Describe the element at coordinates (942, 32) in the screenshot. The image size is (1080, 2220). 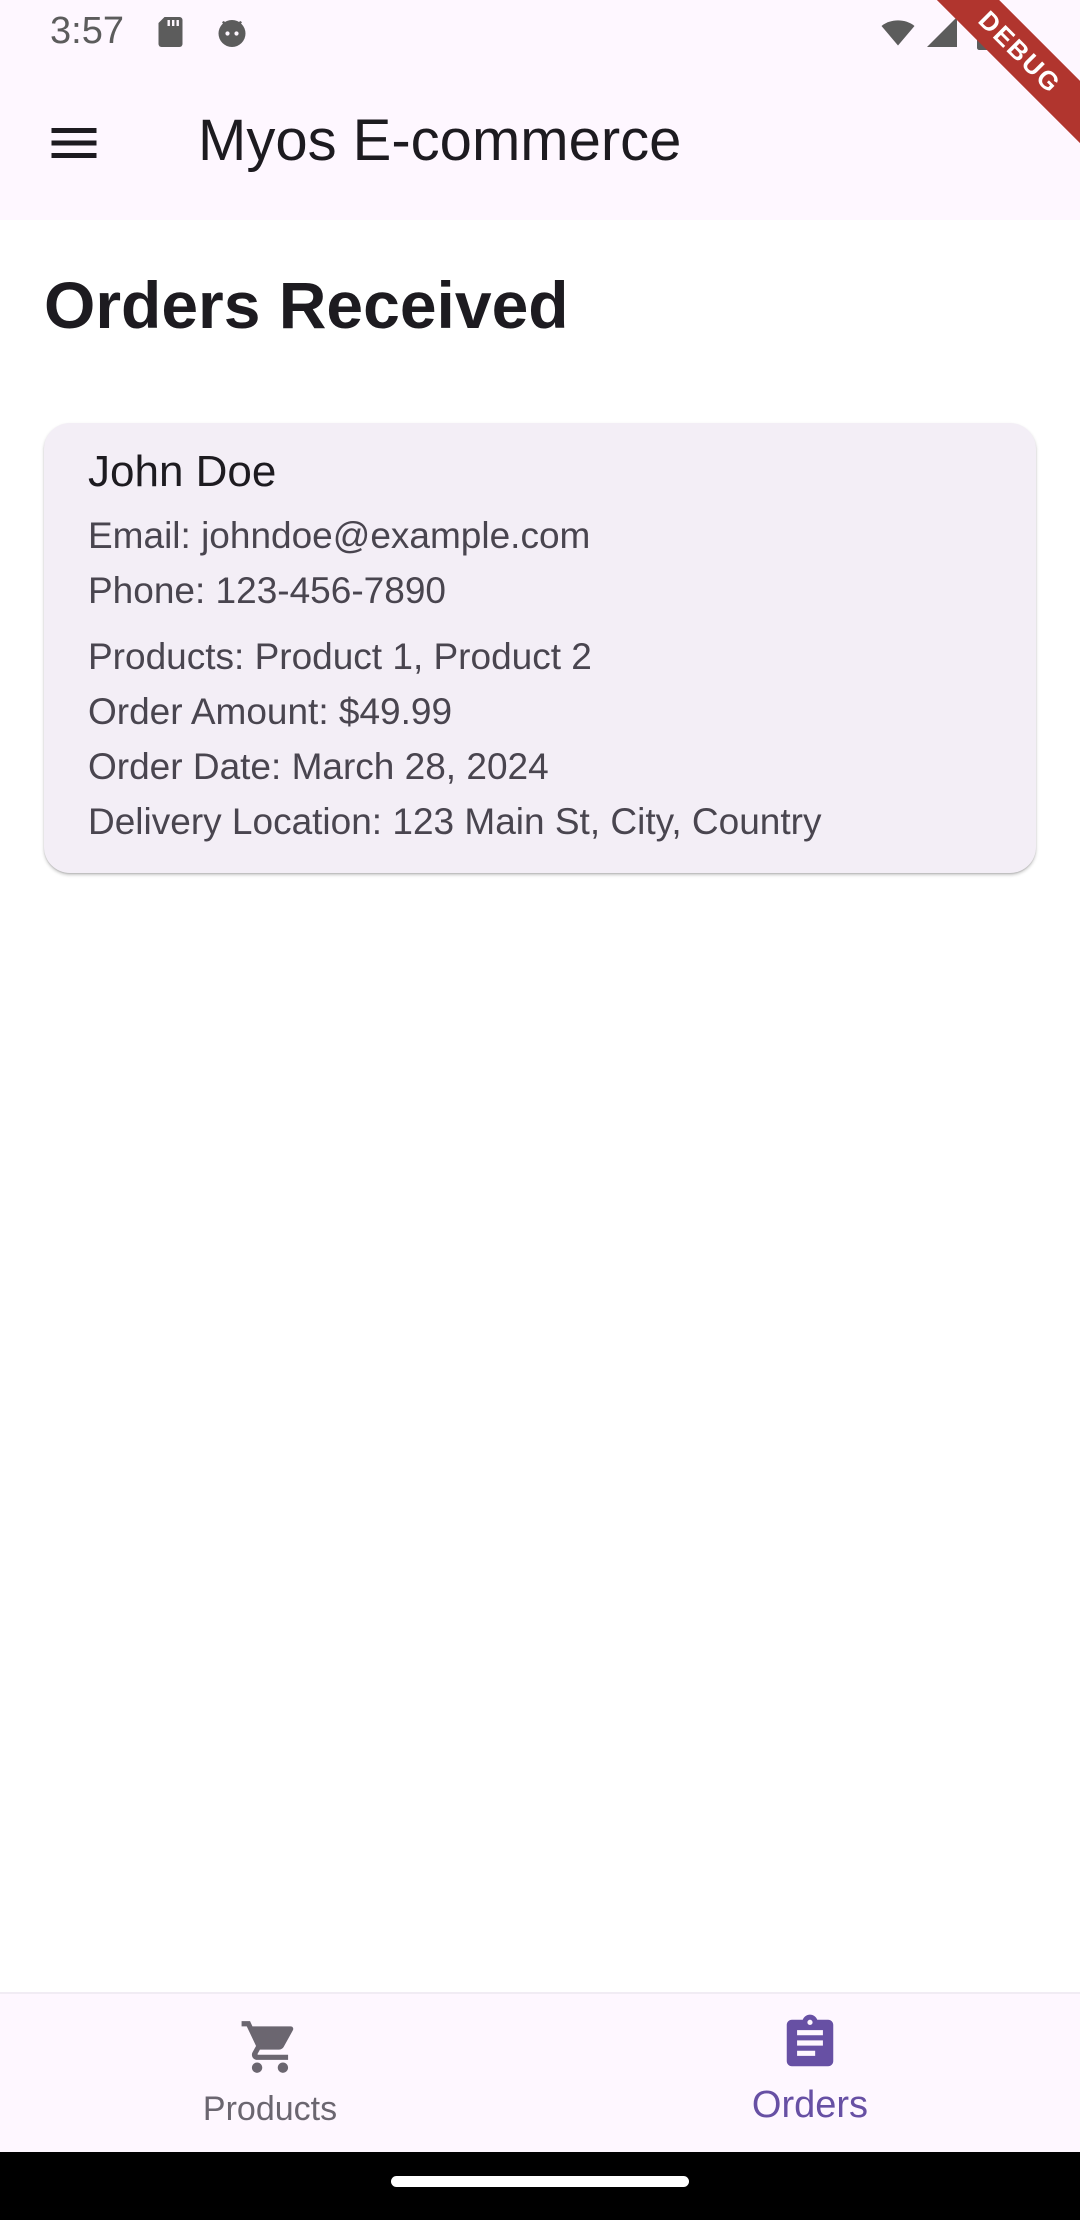
I see `cellular-signal-icon` at that location.